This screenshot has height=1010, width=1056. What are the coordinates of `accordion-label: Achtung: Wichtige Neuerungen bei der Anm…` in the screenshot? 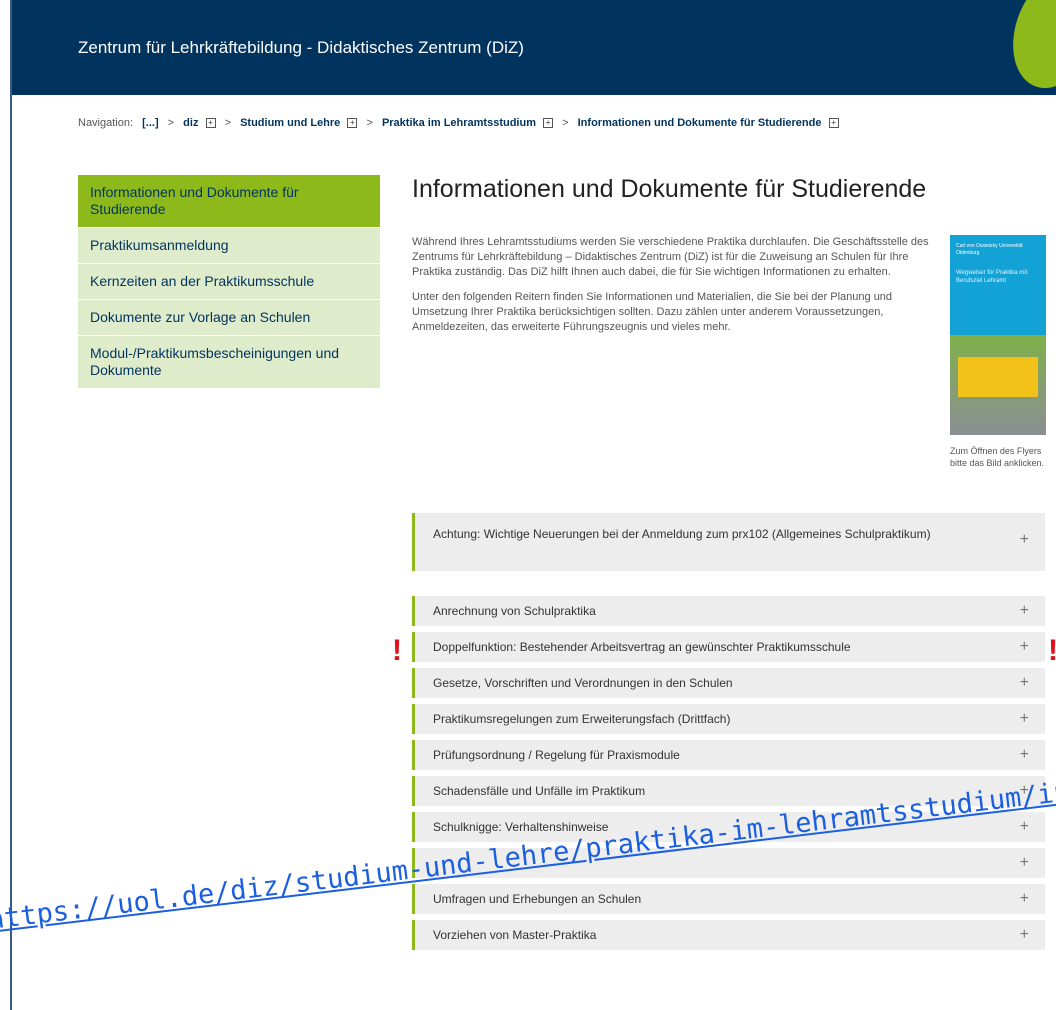 It's located at (682, 534).